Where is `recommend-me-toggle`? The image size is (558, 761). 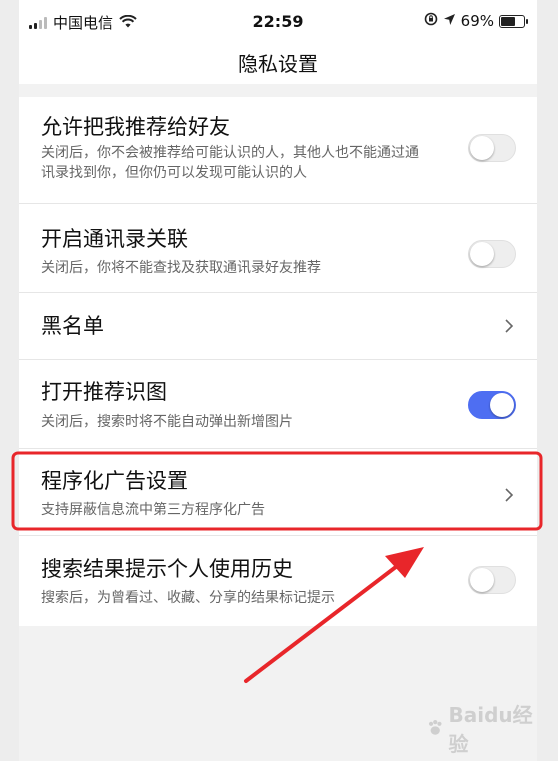 recommend-me-toggle is located at coordinates (492, 148).